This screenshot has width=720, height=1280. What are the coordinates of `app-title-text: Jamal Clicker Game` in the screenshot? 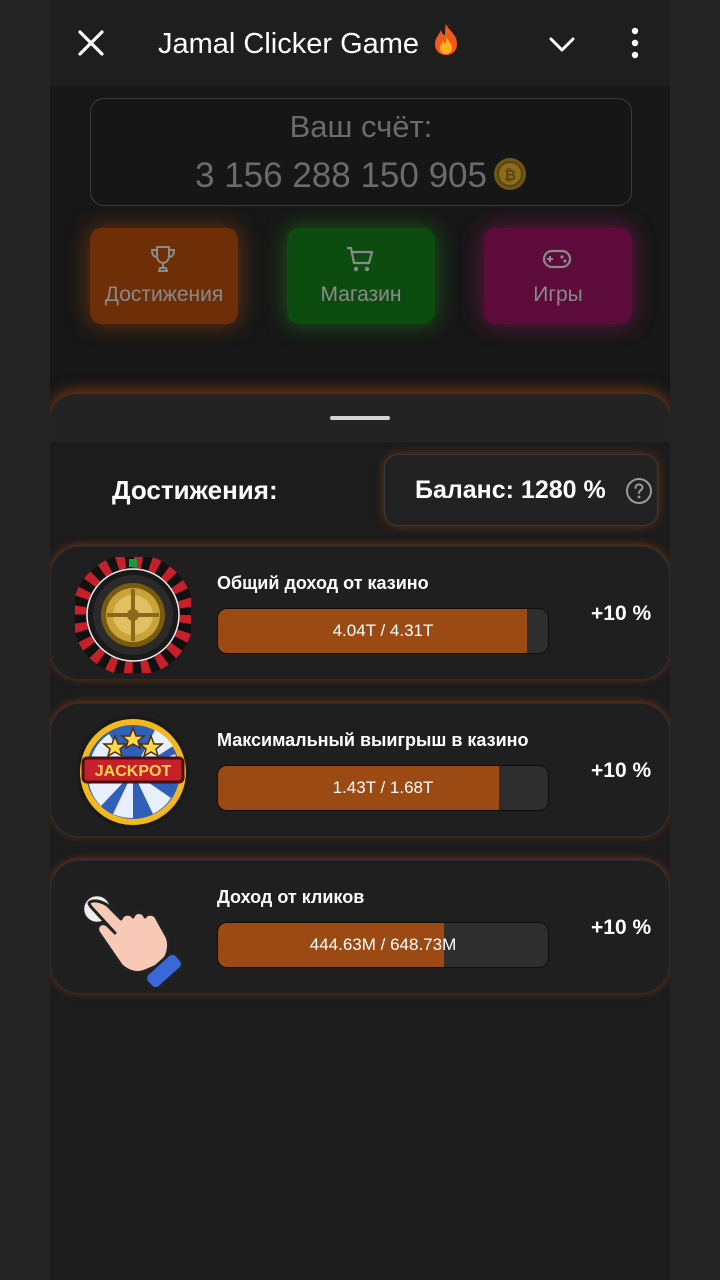 It's located at (289, 44).